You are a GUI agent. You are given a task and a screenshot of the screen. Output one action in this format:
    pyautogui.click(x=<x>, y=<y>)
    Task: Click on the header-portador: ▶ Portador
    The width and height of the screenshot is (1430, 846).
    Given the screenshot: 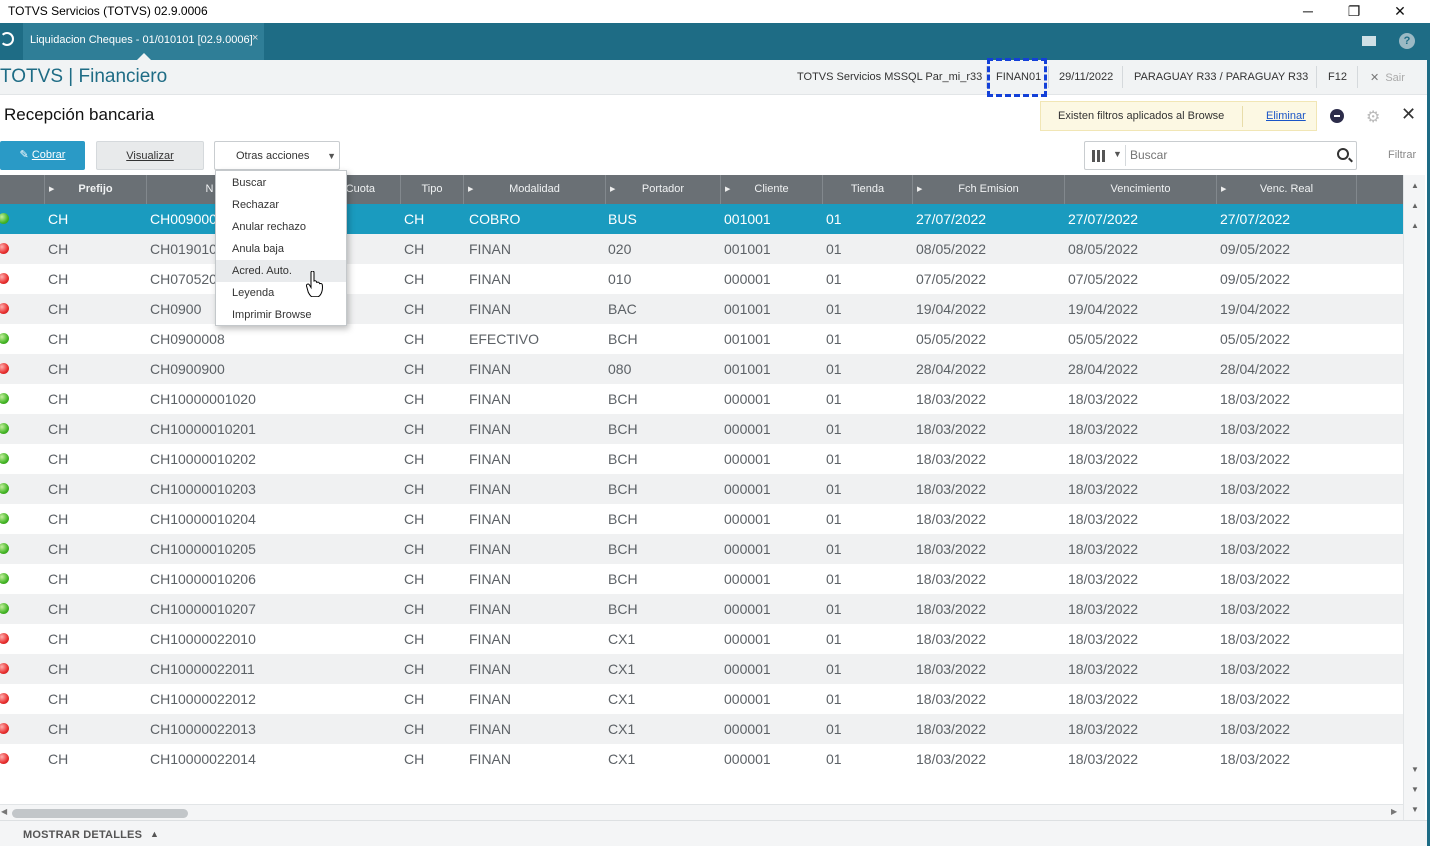 What is the action you would take?
    pyautogui.click(x=663, y=189)
    